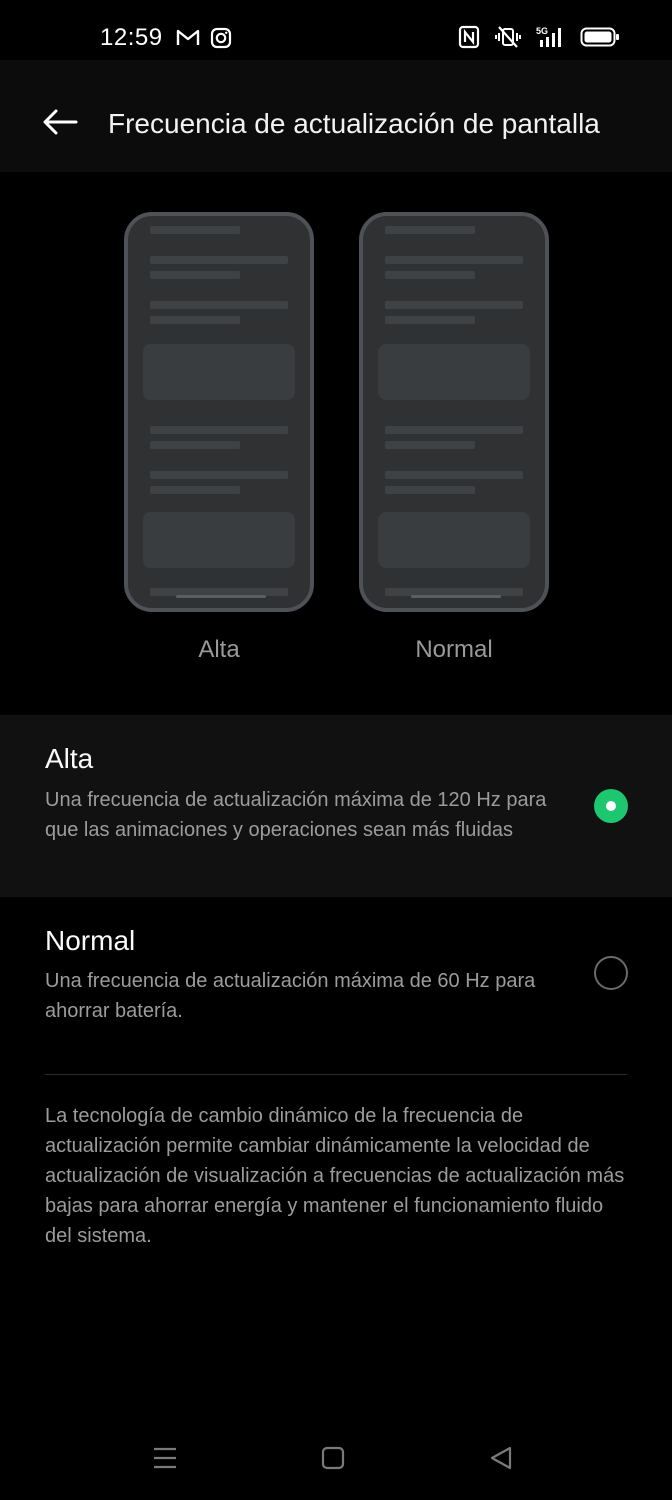 Image resolution: width=672 pixels, height=1500 pixels. Describe the element at coordinates (454, 649) in the screenshot. I see `preview-label-normal: Normal` at that location.